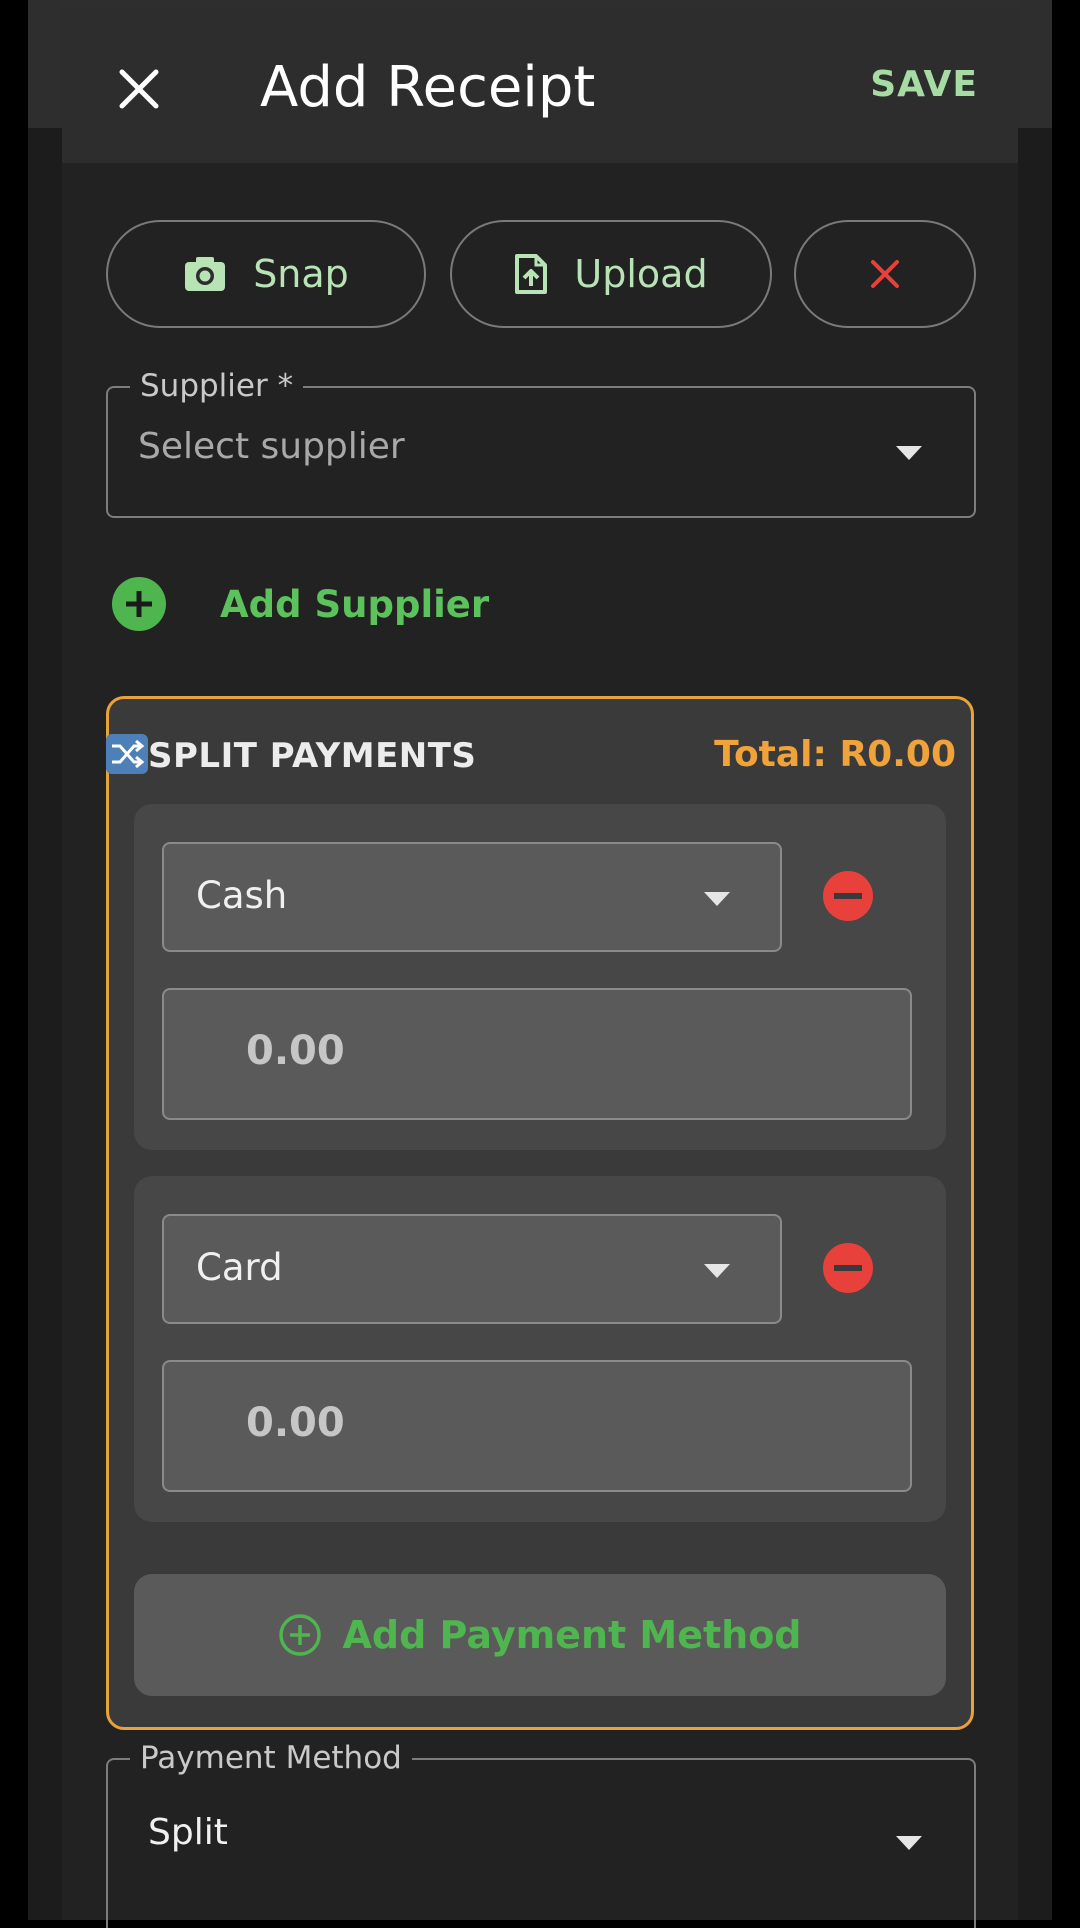  Describe the element at coordinates (271, 446) in the screenshot. I see `supplier-placeholder: Select supplier` at that location.